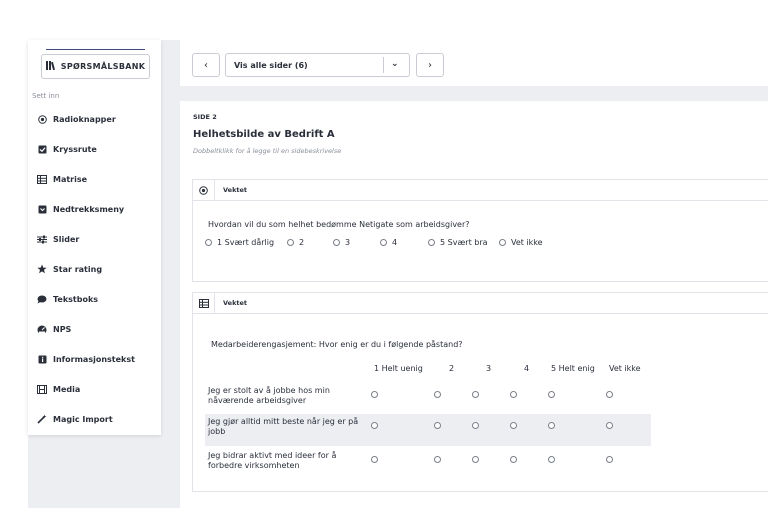  Describe the element at coordinates (489, 368) in the screenshot. I see `matrix-column-header: 3` at that location.